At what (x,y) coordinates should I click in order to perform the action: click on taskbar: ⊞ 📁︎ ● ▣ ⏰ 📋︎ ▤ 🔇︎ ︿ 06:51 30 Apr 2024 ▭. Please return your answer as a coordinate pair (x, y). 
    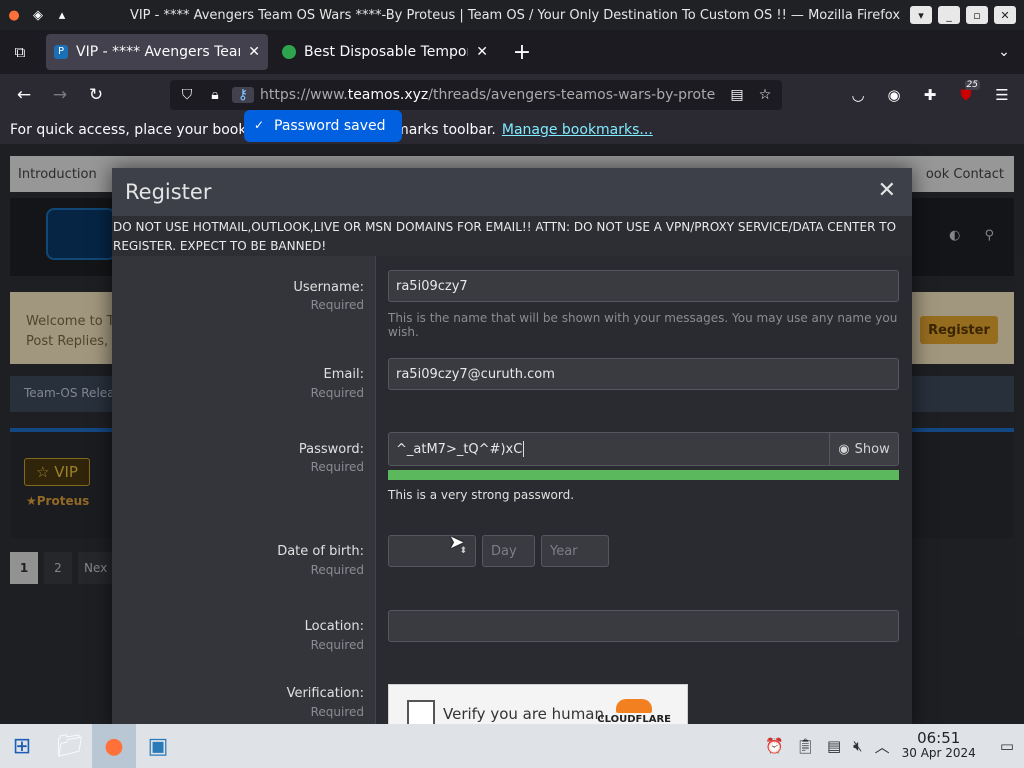
    Looking at the image, I should click on (512, 746).